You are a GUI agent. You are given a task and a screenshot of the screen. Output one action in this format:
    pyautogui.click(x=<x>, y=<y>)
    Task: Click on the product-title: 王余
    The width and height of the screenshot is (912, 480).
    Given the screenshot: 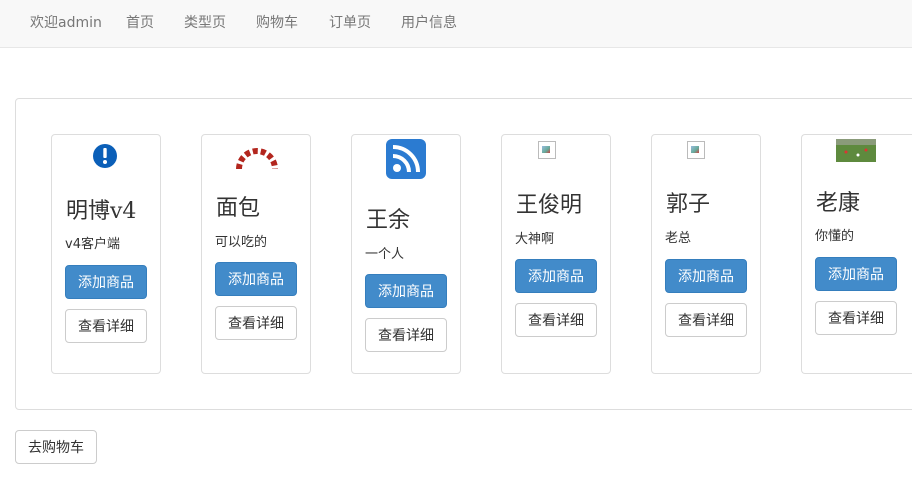 What is the action you would take?
    pyautogui.click(x=388, y=220)
    